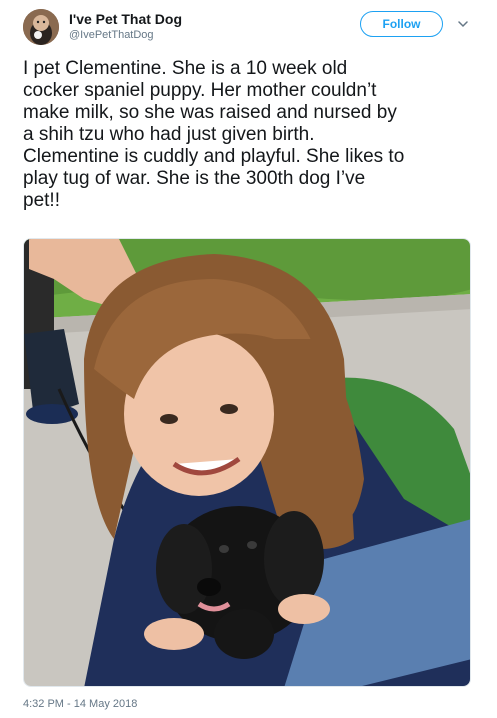 This screenshot has width=497, height=718. Describe the element at coordinates (125, 19) in the screenshot. I see `author-display-name: I've Pet That Dog` at that location.